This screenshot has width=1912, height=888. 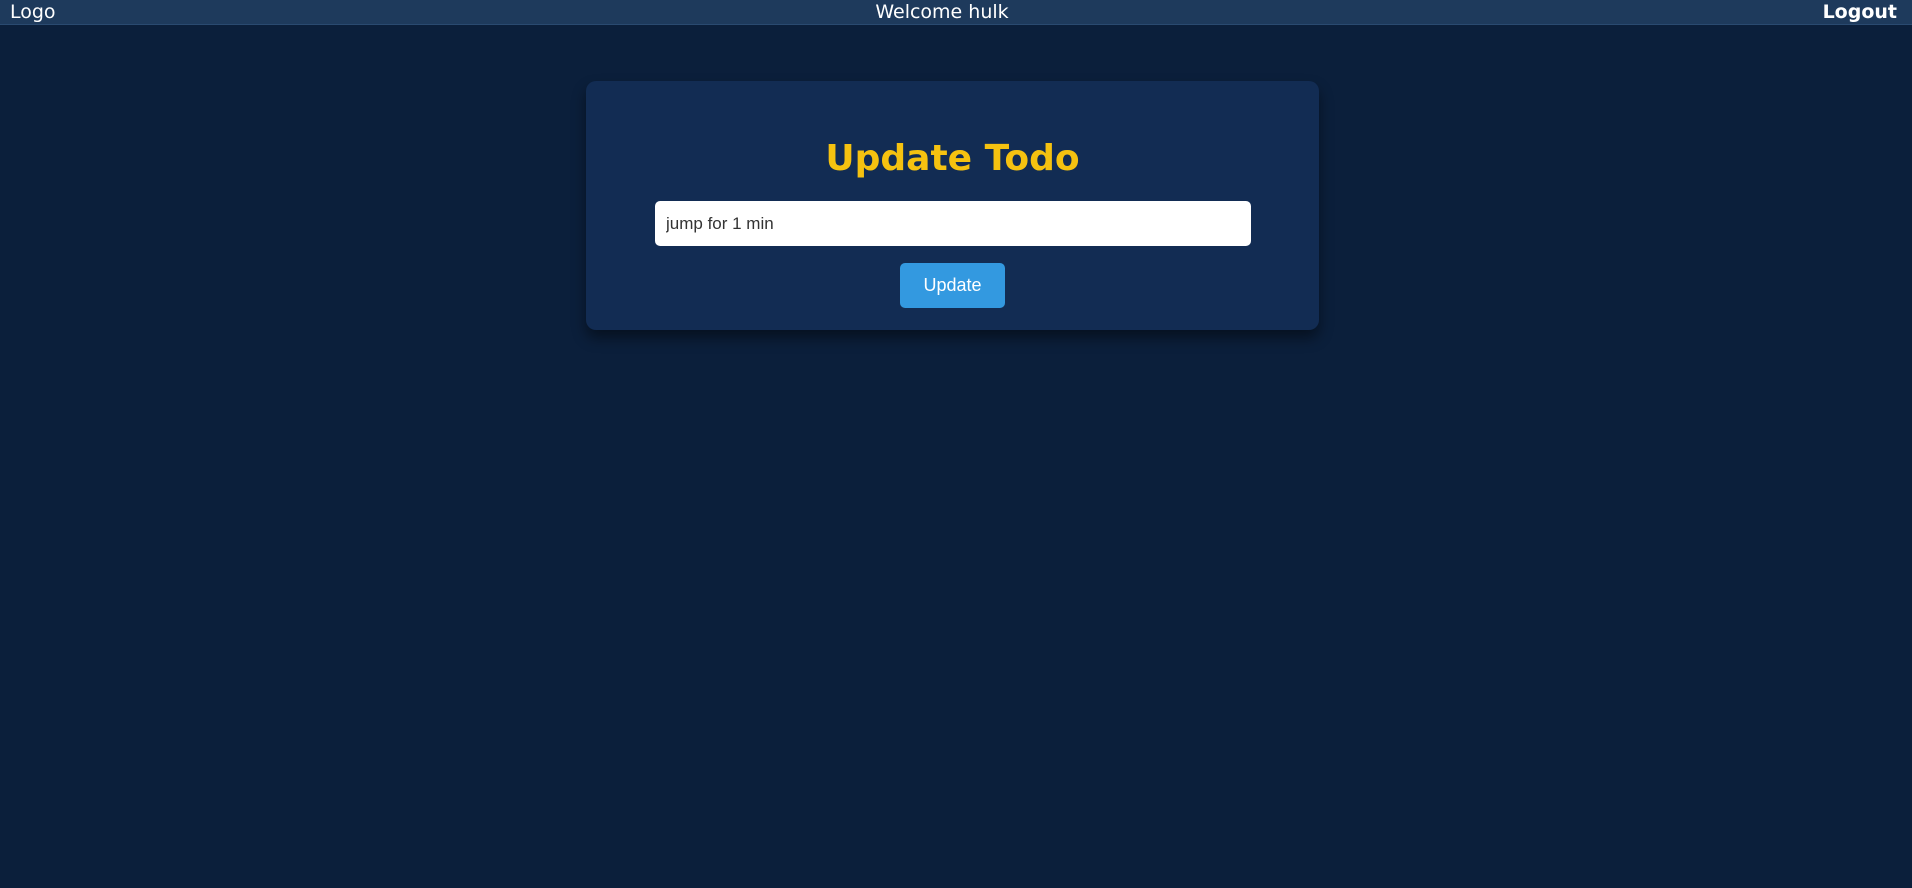 What do you see at coordinates (952, 158) in the screenshot?
I see `page-title: Update Todo` at bounding box center [952, 158].